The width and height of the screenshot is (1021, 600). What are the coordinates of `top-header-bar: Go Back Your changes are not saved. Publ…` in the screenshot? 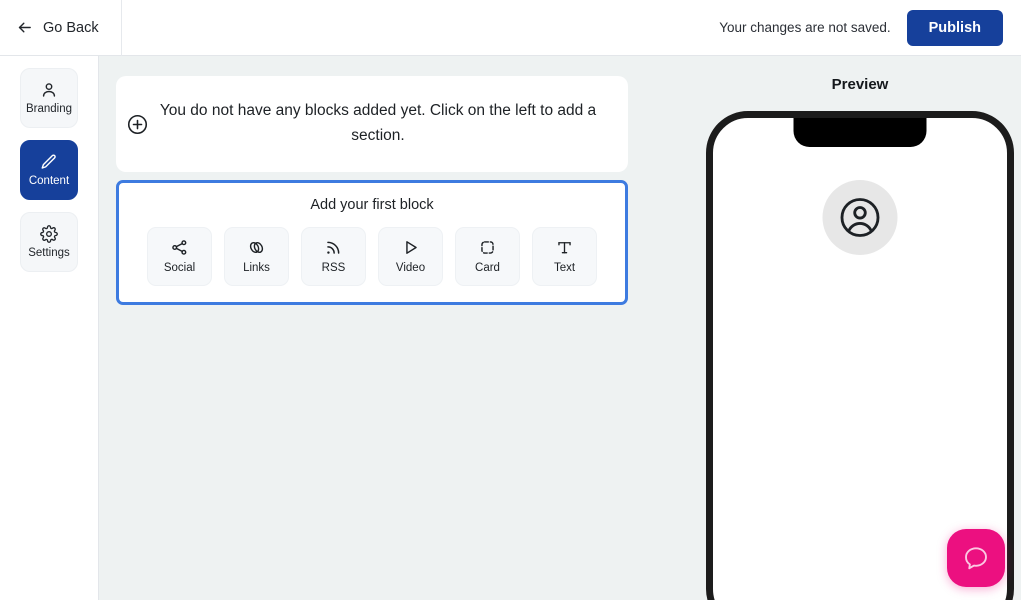 It's located at (510, 28).